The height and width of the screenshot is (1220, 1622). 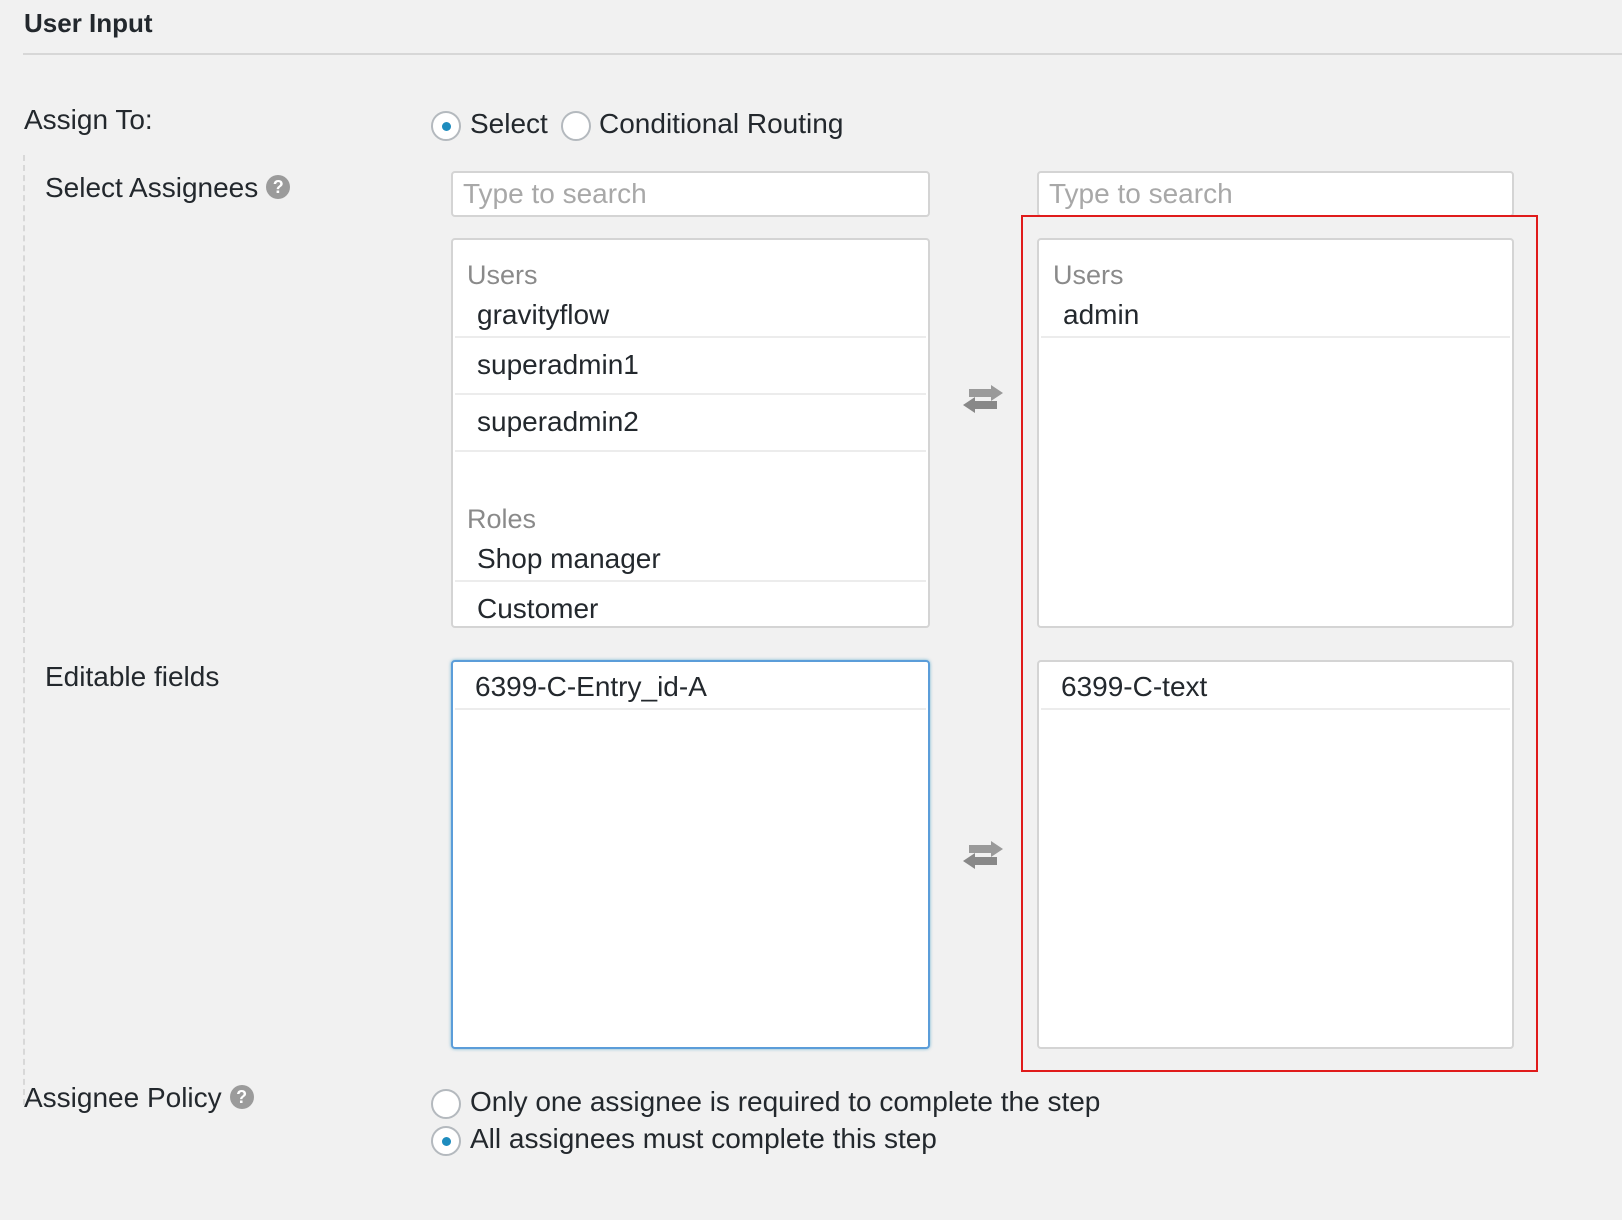 What do you see at coordinates (690, 366) in the screenshot?
I see `list-item: superadmin1` at bounding box center [690, 366].